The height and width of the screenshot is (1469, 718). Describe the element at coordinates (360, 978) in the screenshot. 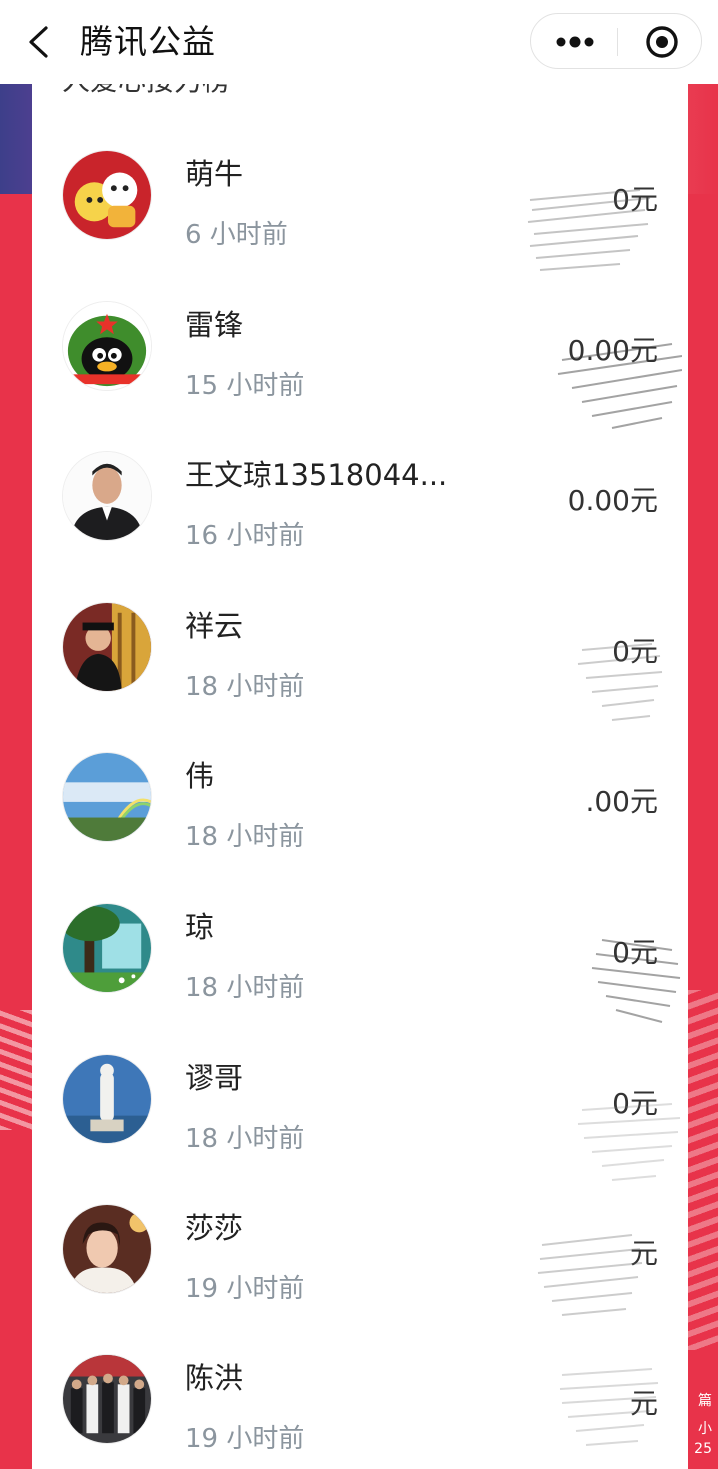

I see `donor-row: 琼 18 小时前 0元` at that location.